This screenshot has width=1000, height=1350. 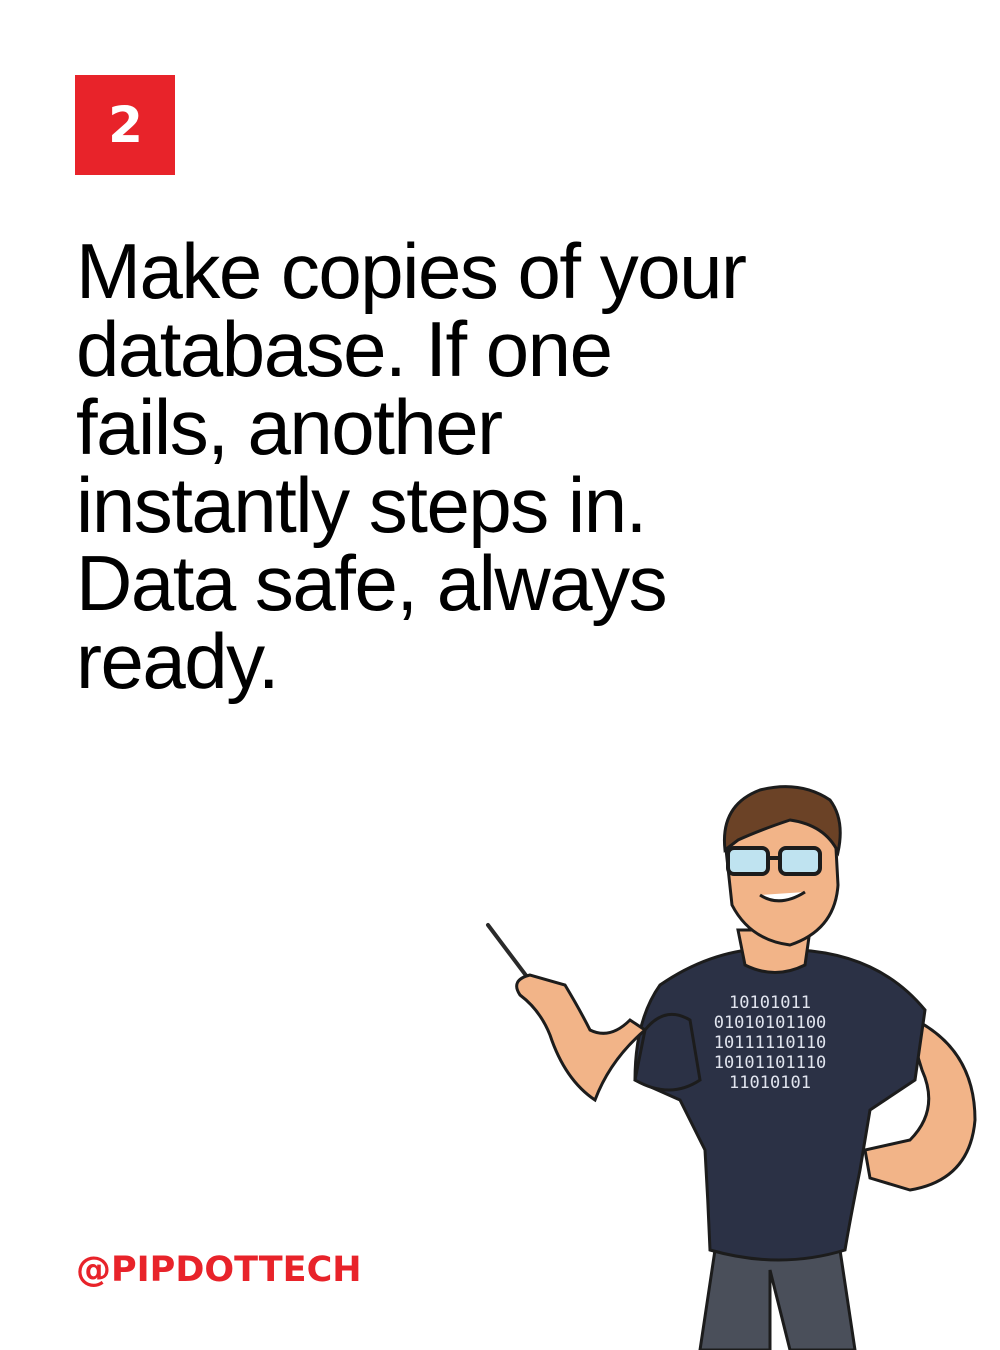 I want to click on slide-number-badge: 2, so click(x=125, y=125).